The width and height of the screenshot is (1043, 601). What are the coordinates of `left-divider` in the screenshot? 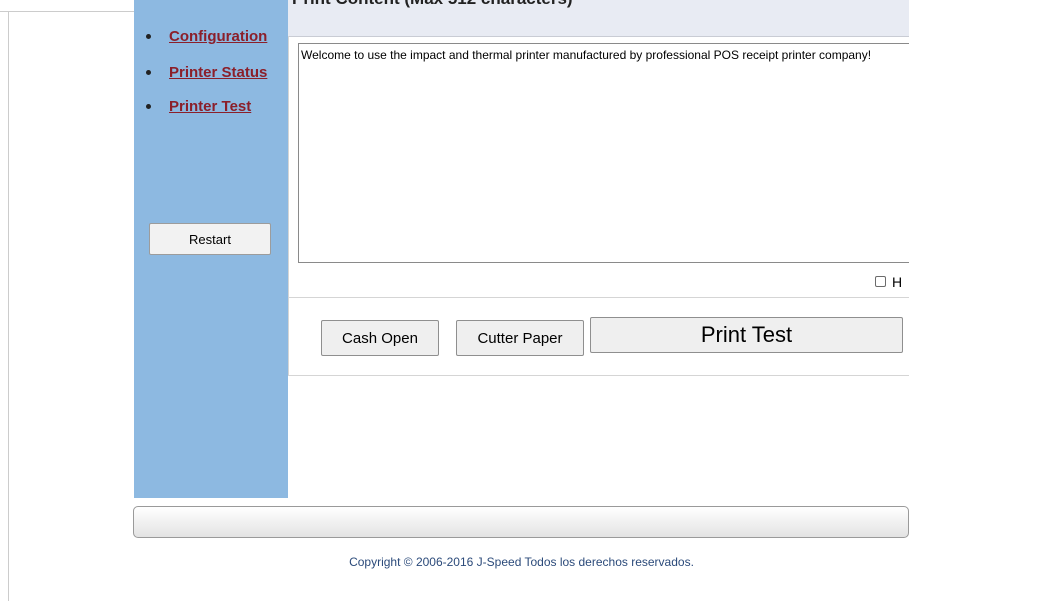 It's located at (8, 306).